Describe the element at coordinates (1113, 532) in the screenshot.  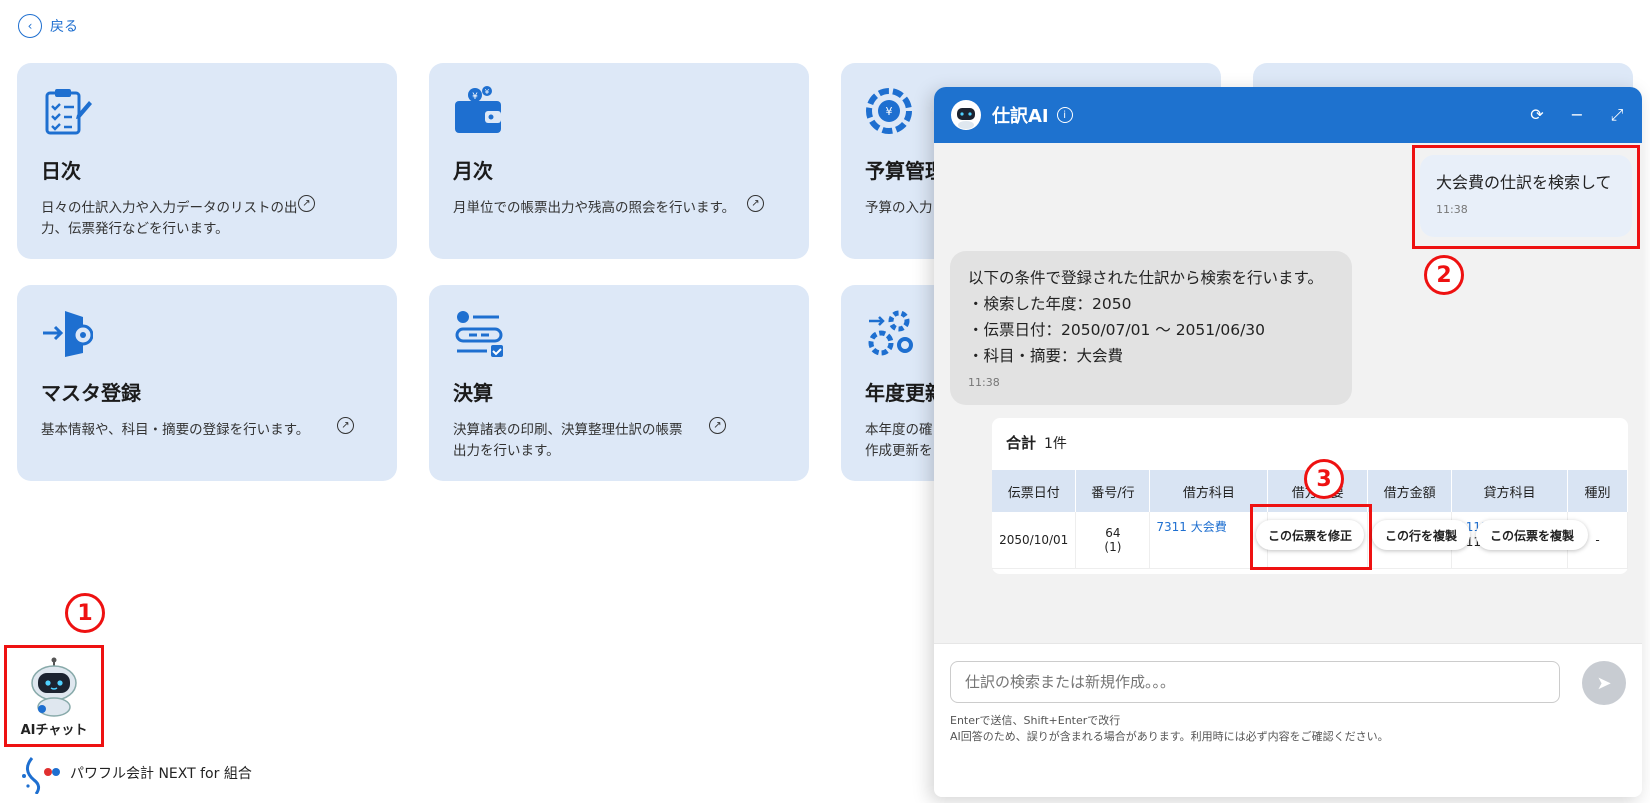
I see `slip-number: 64` at that location.